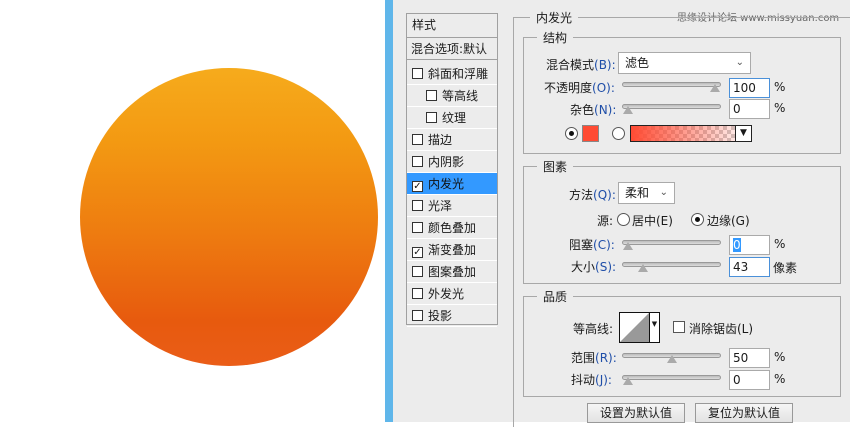 Image resolution: width=850 pixels, height=427 pixels. What do you see at coordinates (554, 17) in the screenshot?
I see `inner-glow-title: 内发光` at bounding box center [554, 17].